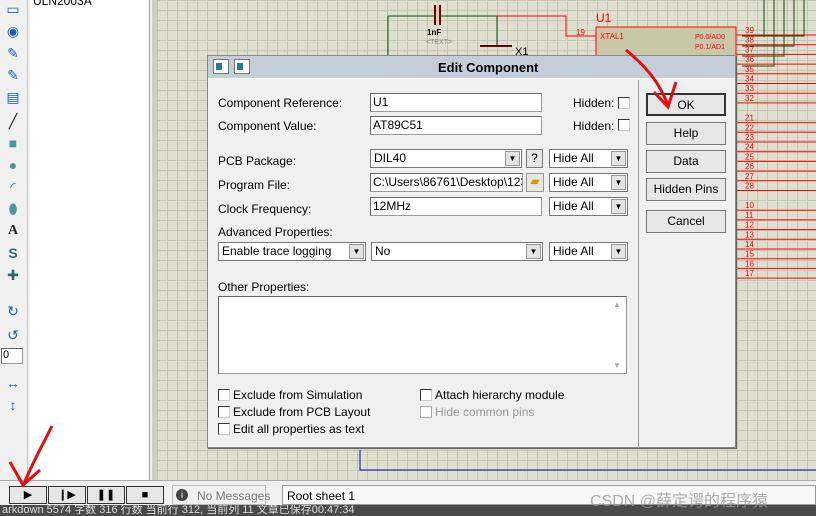  What do you see at coordinates (749, 137) in the screenshot?
I see `pin-number: 23` at bounding box center [749, 137].